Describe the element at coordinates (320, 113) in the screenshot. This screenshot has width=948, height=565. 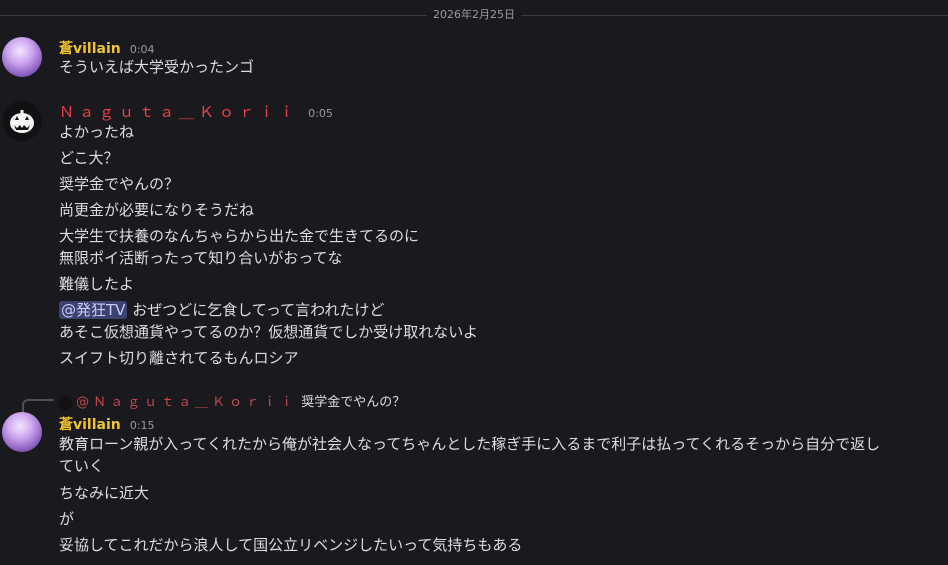
I see `timestamp: 0:05` at that location.